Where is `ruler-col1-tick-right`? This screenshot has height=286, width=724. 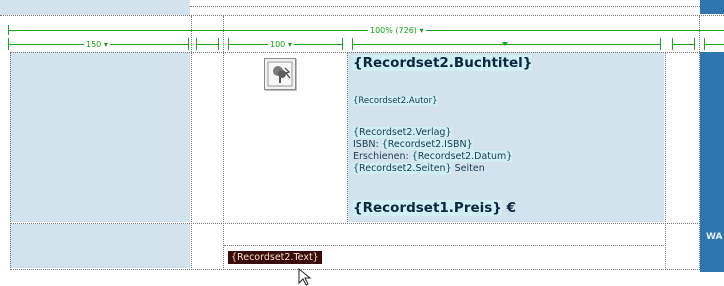
ruler-col1-tick-right is located at coordinates (188, 44).